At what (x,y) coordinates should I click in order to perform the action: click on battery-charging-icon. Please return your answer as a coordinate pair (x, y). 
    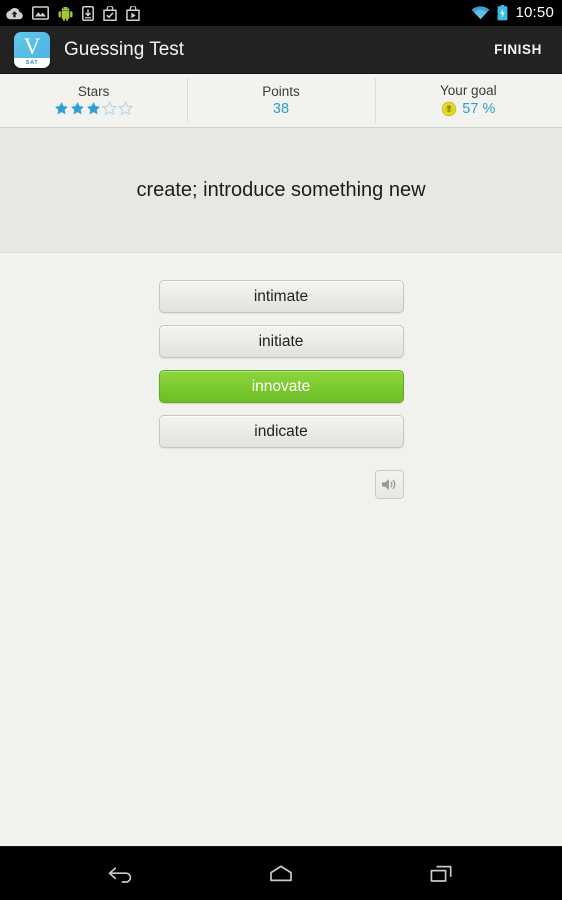
    Looking at the image, I should click on (503, 13).